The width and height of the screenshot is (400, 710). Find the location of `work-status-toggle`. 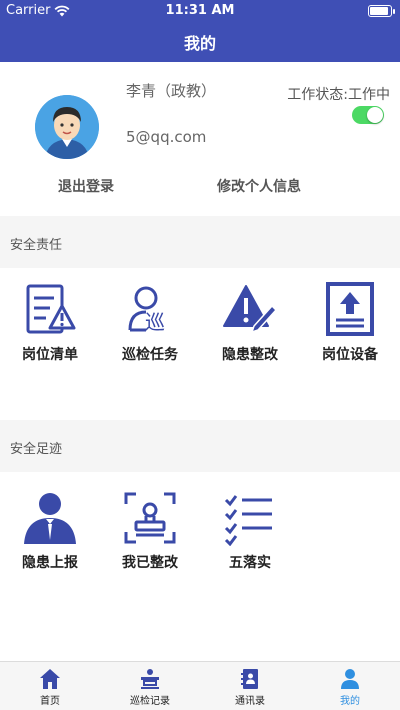

work-status-toggle is located at coordinates (368, 115).